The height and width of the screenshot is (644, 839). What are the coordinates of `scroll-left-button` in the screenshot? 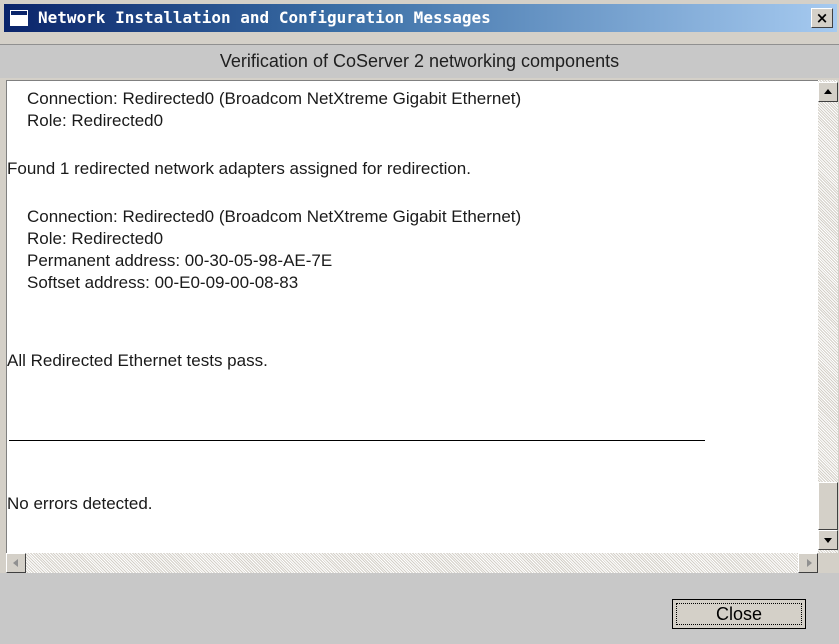 It's located at (16, 563).